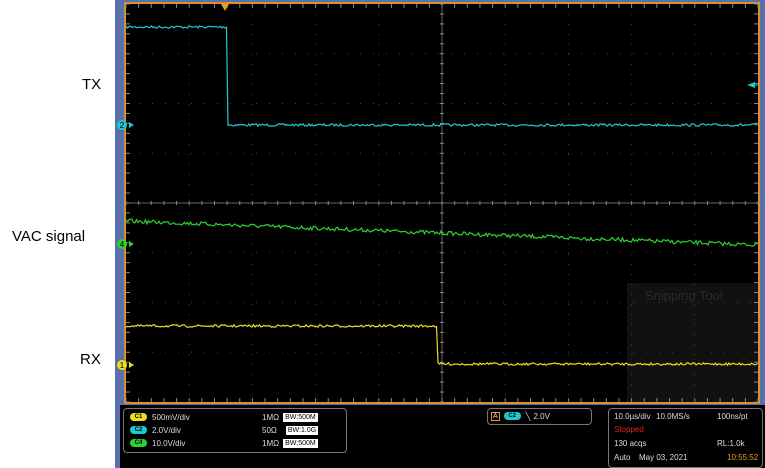  I want to click on acquisition-status: Stopped, so click(629, 429).